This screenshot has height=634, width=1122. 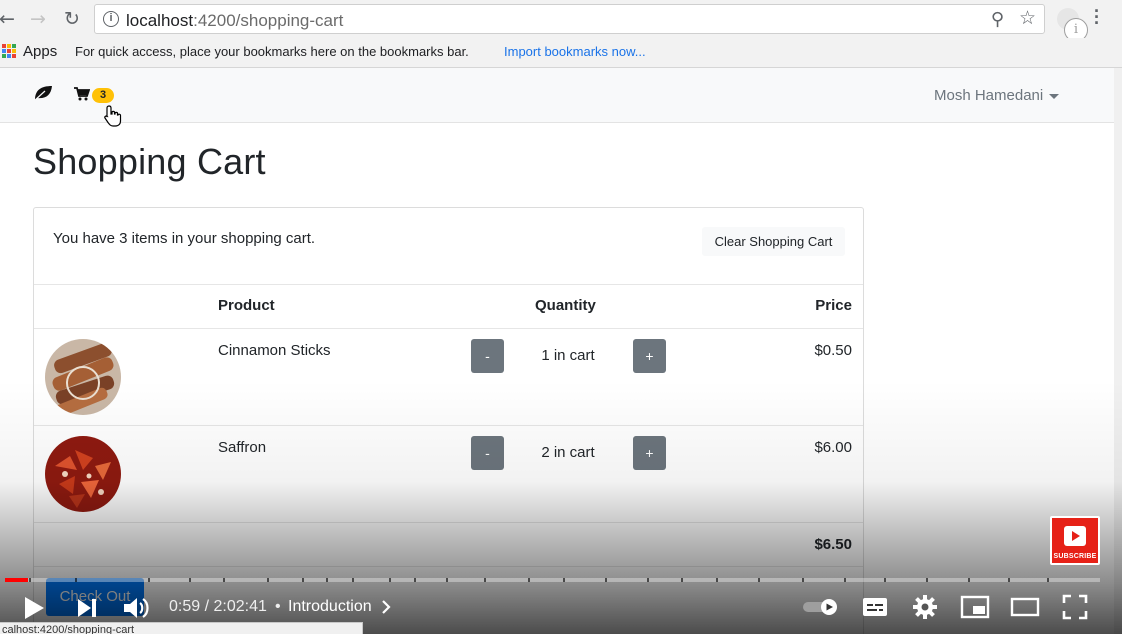 I want to click on leaf-logo-icon, so click(x=43, y=93).